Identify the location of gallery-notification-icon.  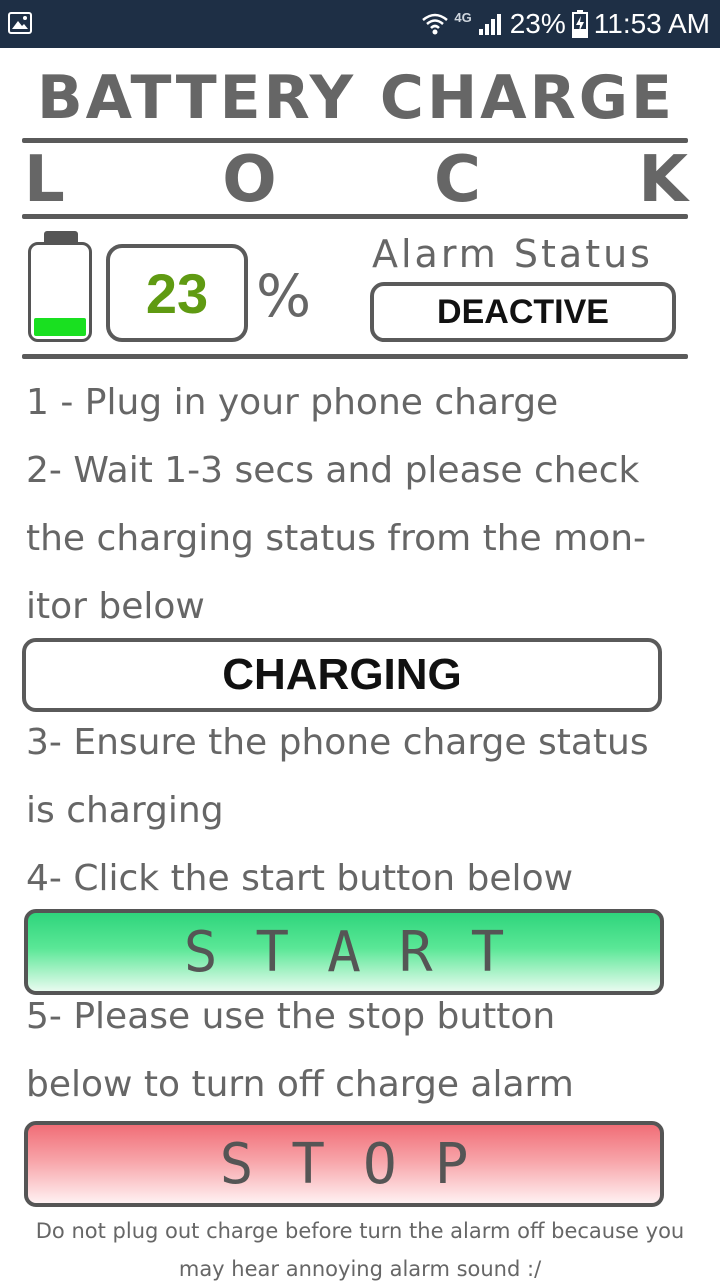
(20, 23).